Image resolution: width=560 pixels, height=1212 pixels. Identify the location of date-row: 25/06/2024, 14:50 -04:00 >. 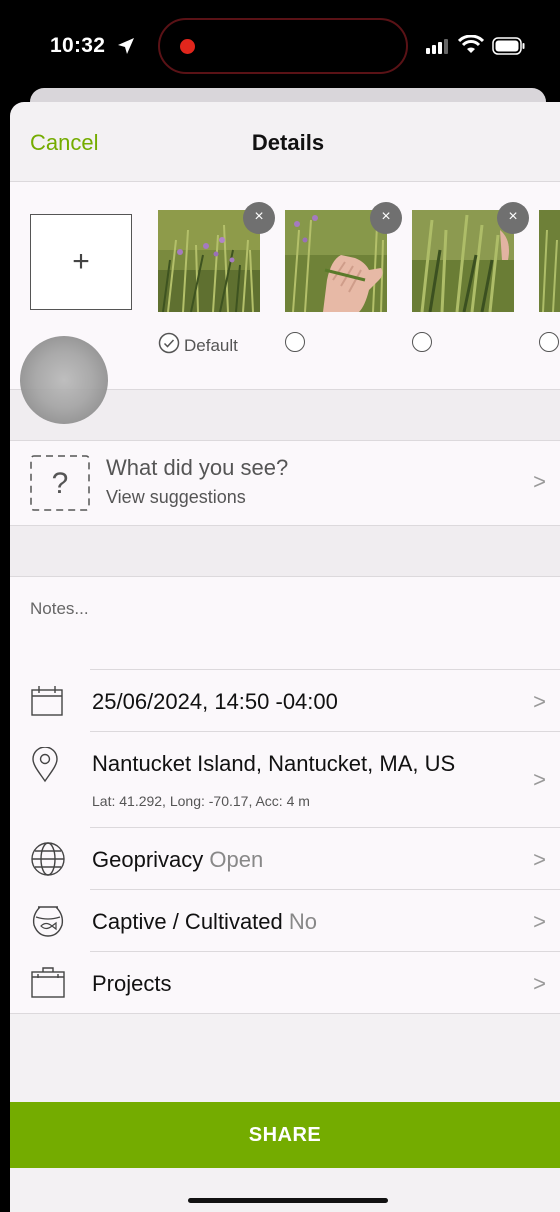
(285, 700).